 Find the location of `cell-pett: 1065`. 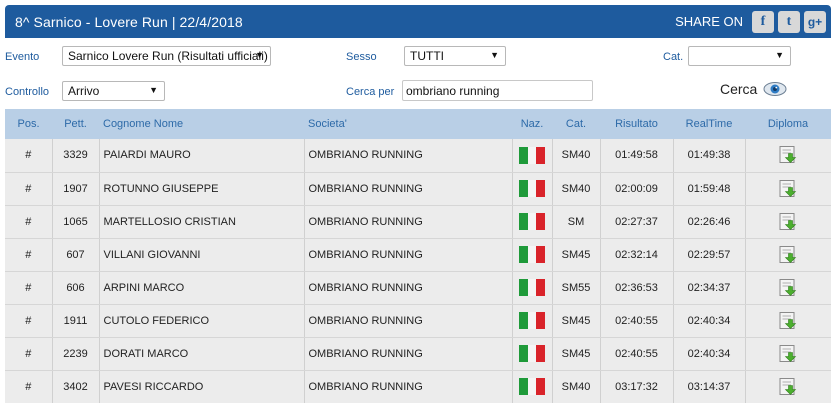

cell-pett: 1065 is located at coordinates (76, 222).